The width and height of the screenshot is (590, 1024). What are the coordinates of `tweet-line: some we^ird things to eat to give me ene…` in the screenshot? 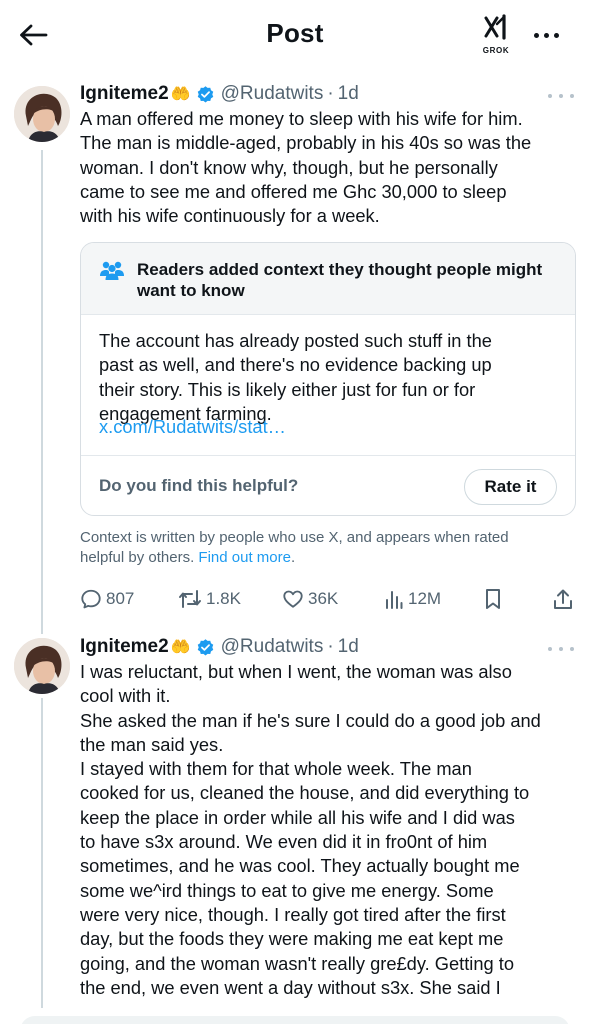 It's located at (287, 890).